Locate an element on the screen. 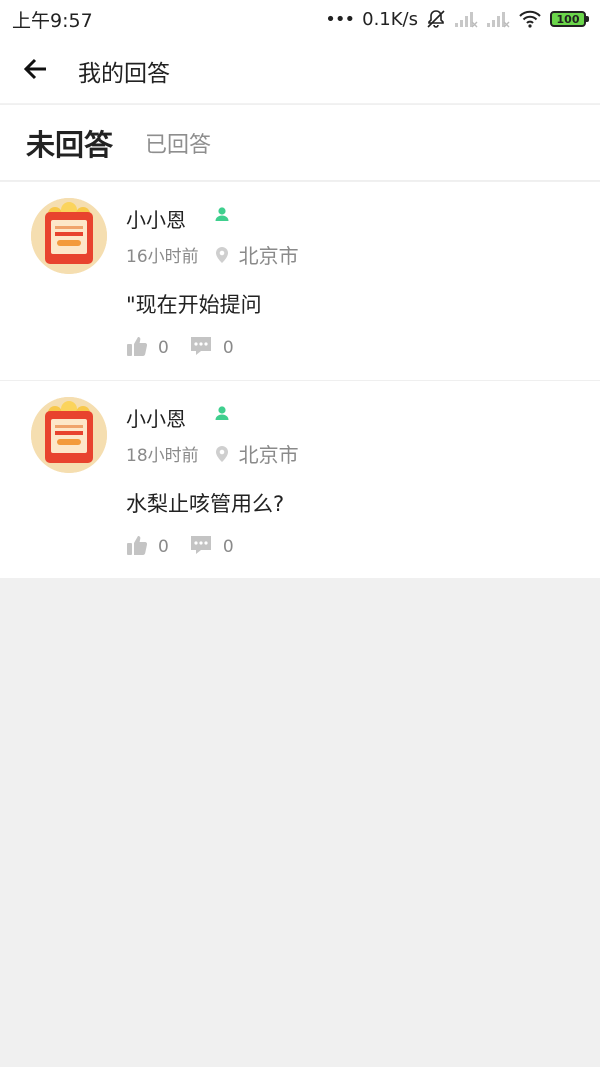 This screenshot has height=1067, width=600. question-content: 水梨止咳管用么? is located at coordinates (205, 503).